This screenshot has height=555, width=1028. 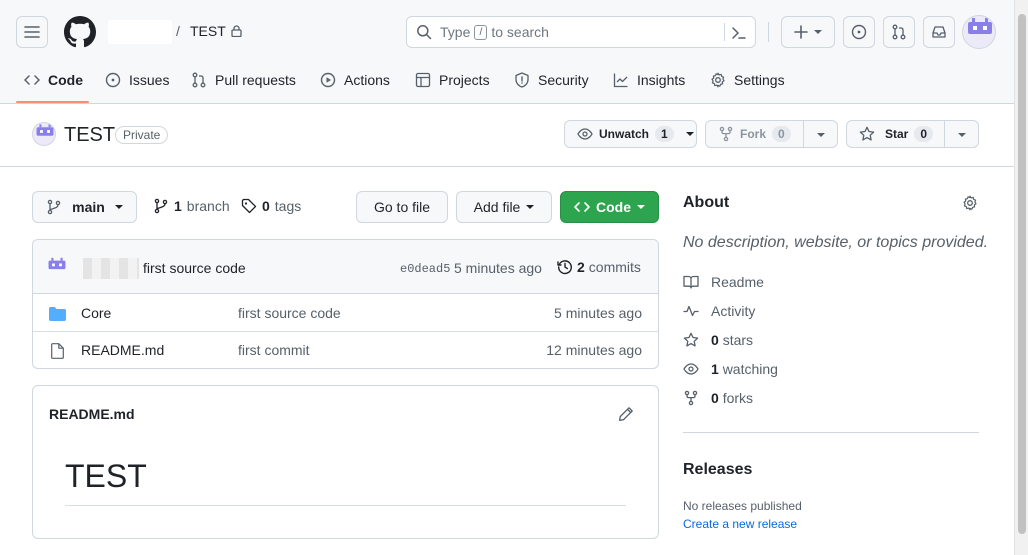 What do you see at coordinates (897, 134) in the screenshot?
I see `star-label: Star` at bounding box center [897, 134].